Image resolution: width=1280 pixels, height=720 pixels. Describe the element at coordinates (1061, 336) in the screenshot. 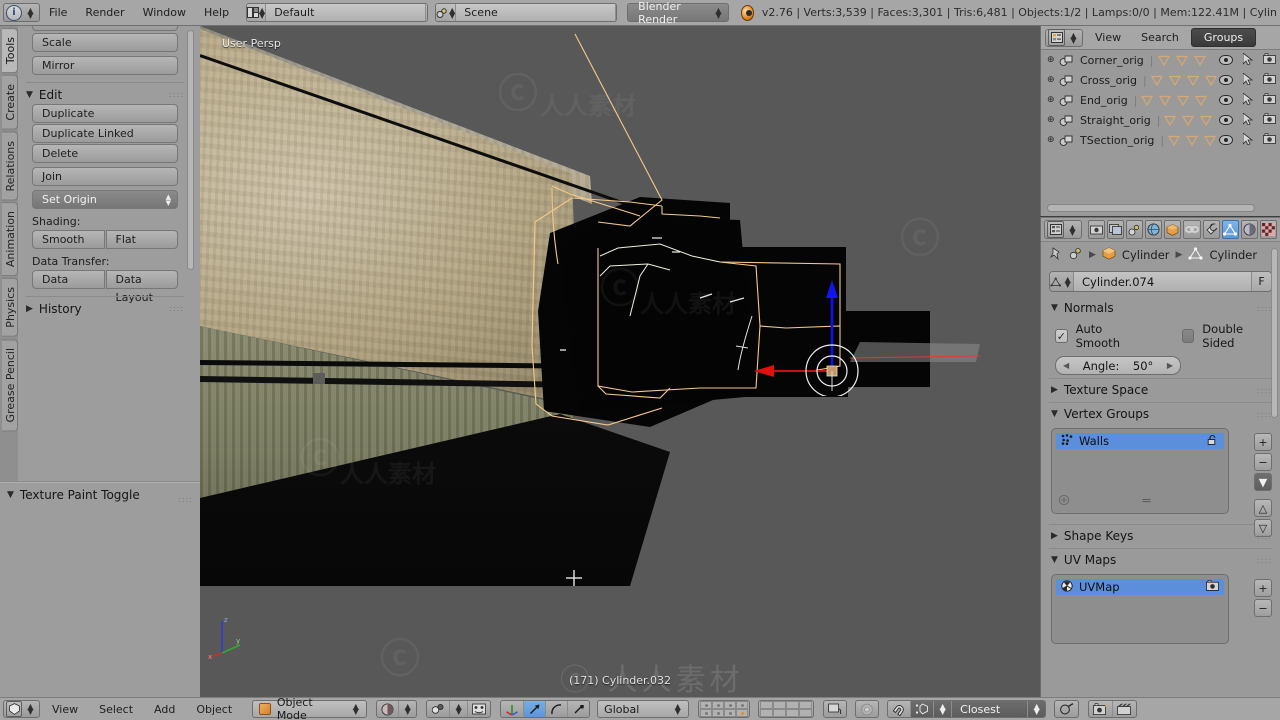

I see `auto-smooth-checkbox: ✓` at that location.